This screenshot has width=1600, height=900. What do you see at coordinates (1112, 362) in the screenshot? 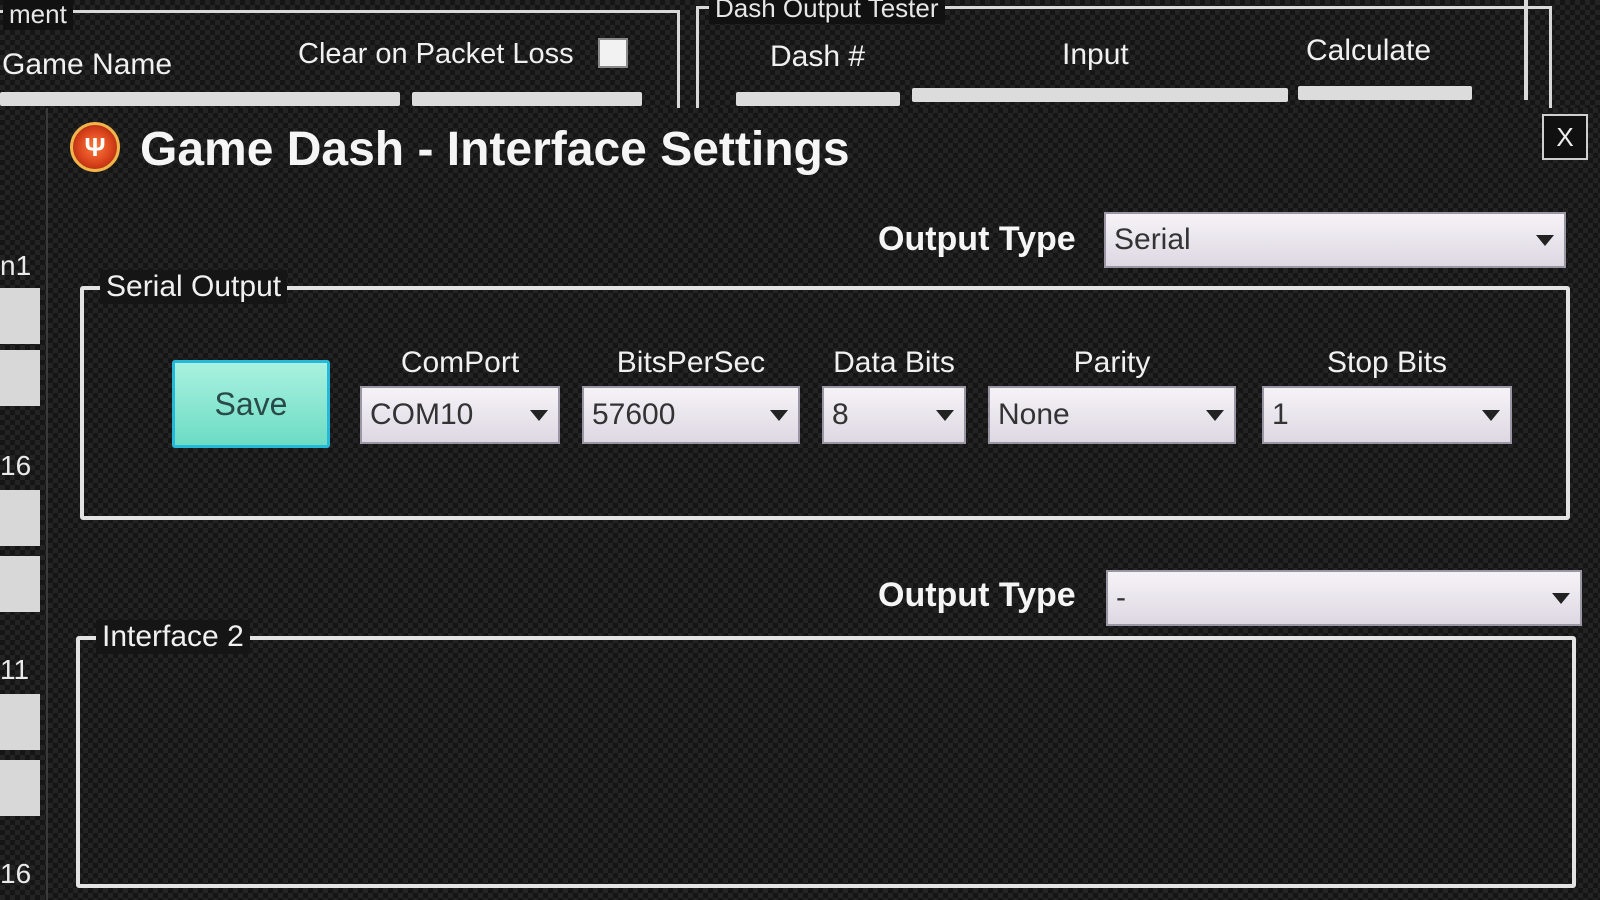
I see `parity-label: Parity` at bounding box center [1112, 362].